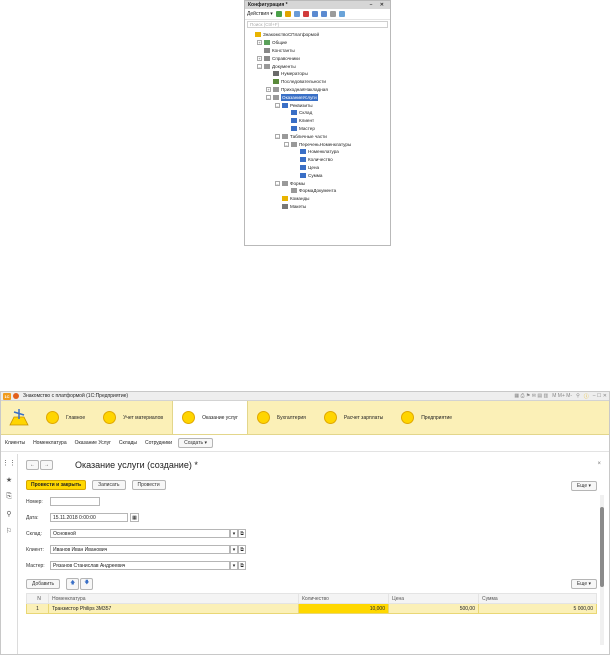  What do you see at coordinates (305, 14) in the screenshot?
I see `delete-icon` at bounding box center [305, 14].